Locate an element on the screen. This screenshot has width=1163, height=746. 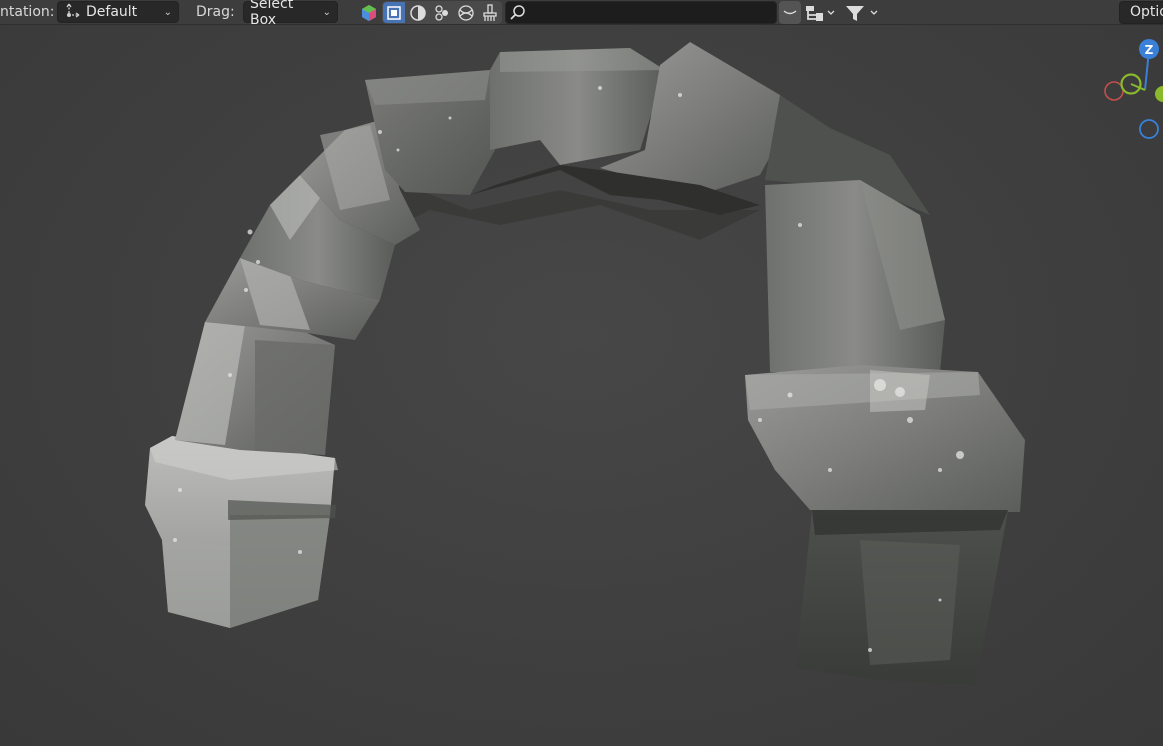
drag-value: Select Box is located at coordinates (272, 14).